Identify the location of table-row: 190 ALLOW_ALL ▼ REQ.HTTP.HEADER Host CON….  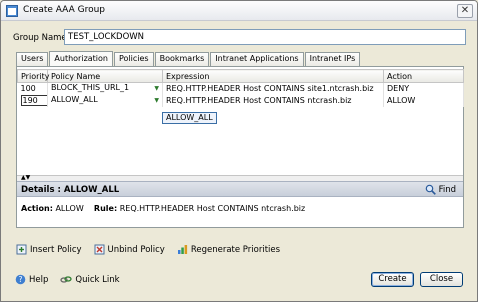
(240, 100).